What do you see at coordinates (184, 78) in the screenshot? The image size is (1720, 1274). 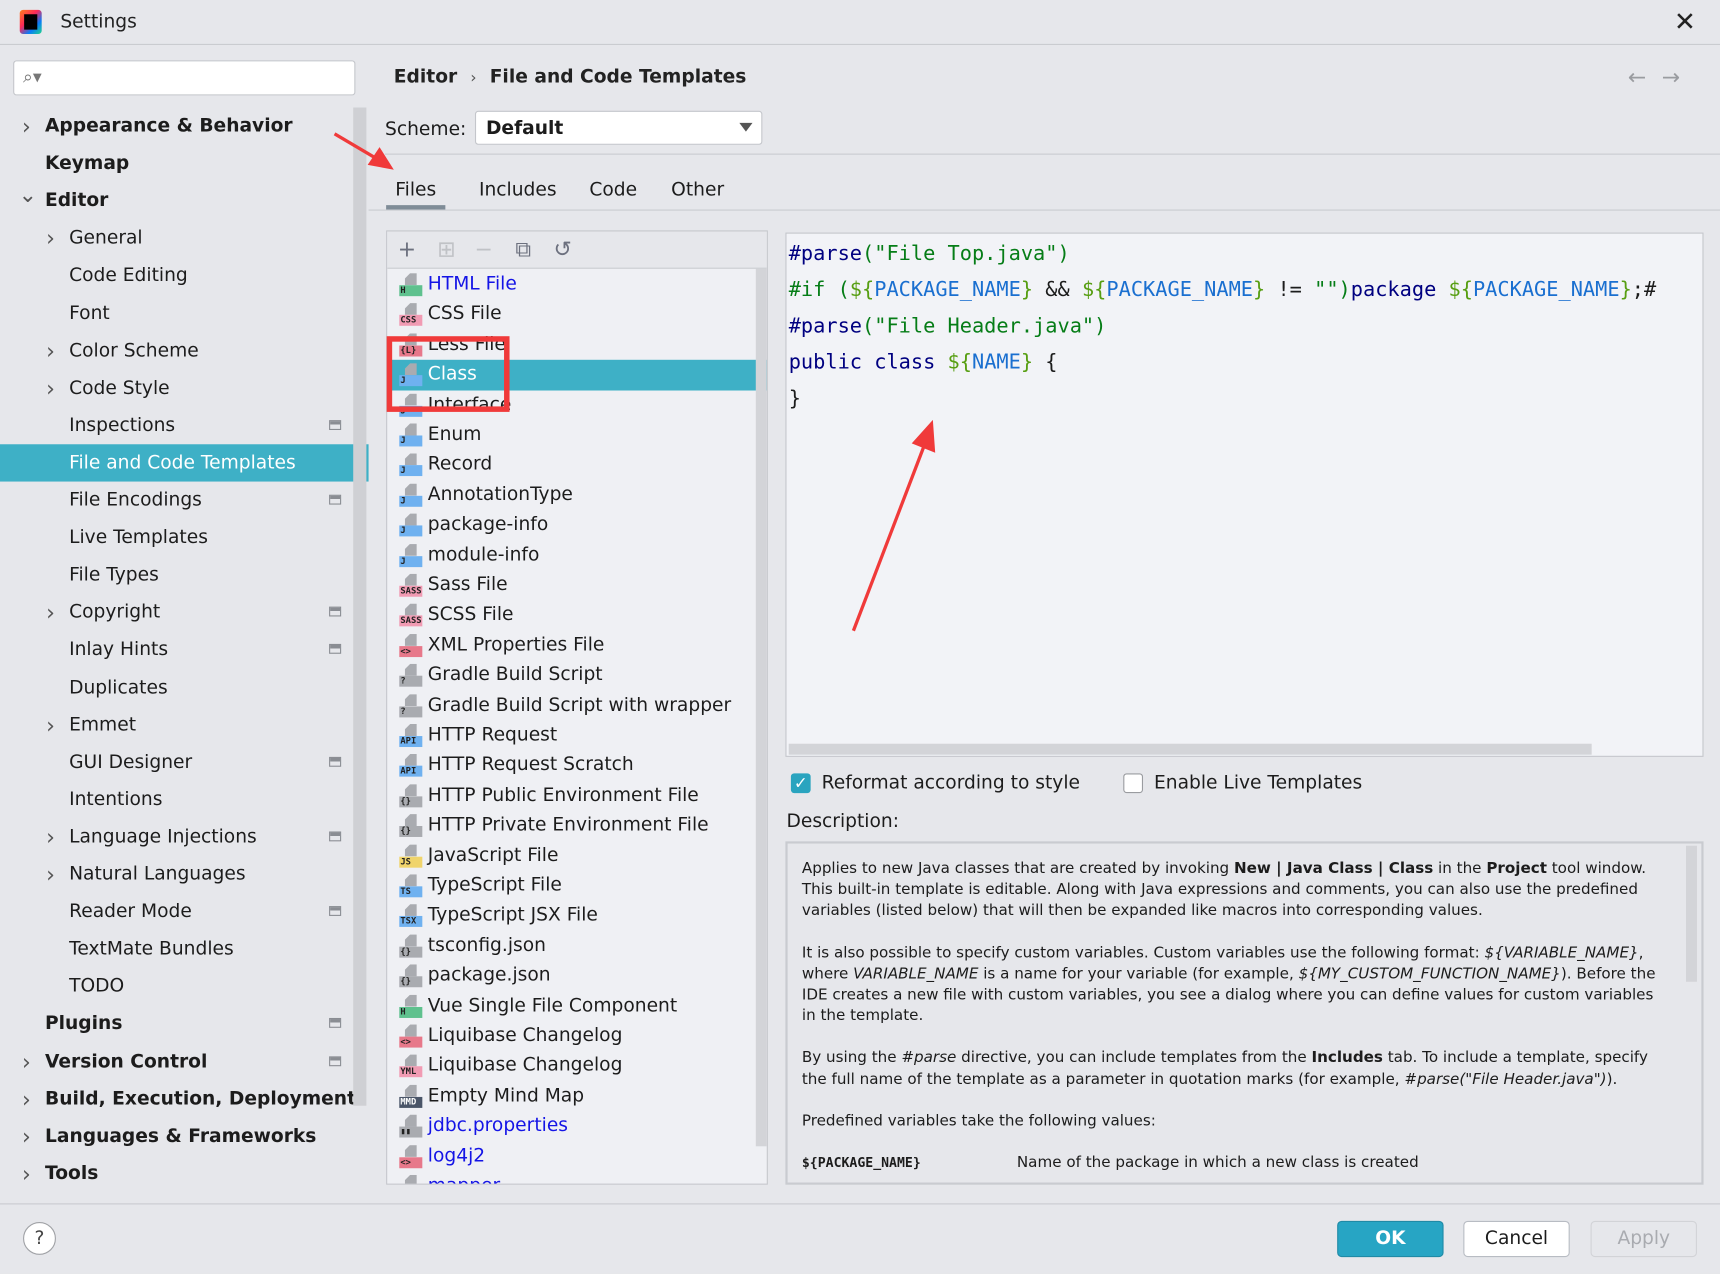 I see `settings-search-input: ⌕▾` at bounding box center [184, 78].